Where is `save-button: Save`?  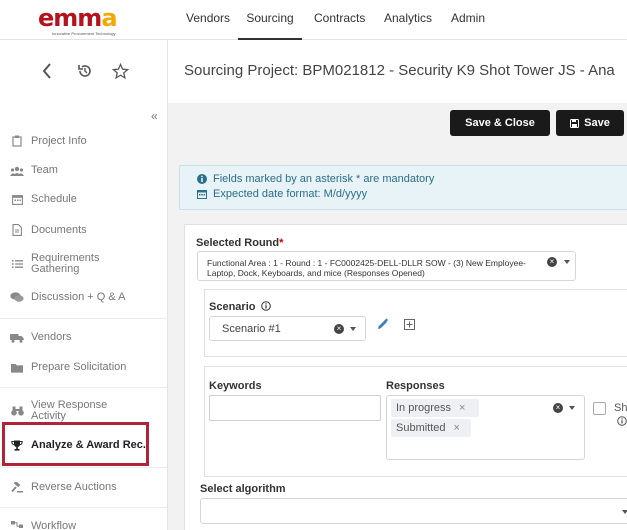
save-button: Save is located at coordinates (590, 123).